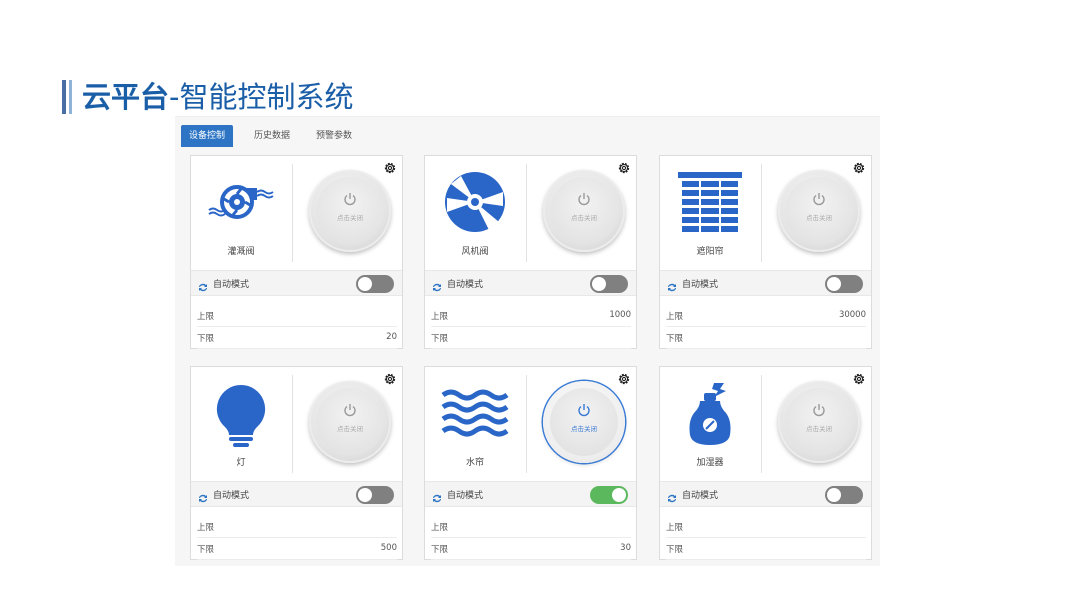 This screenshot has height=608, width=1080. What do you see at coordinates (710, 415) in the screenshot?
I see `humidifier-icon` at bounding box center [710, 415].